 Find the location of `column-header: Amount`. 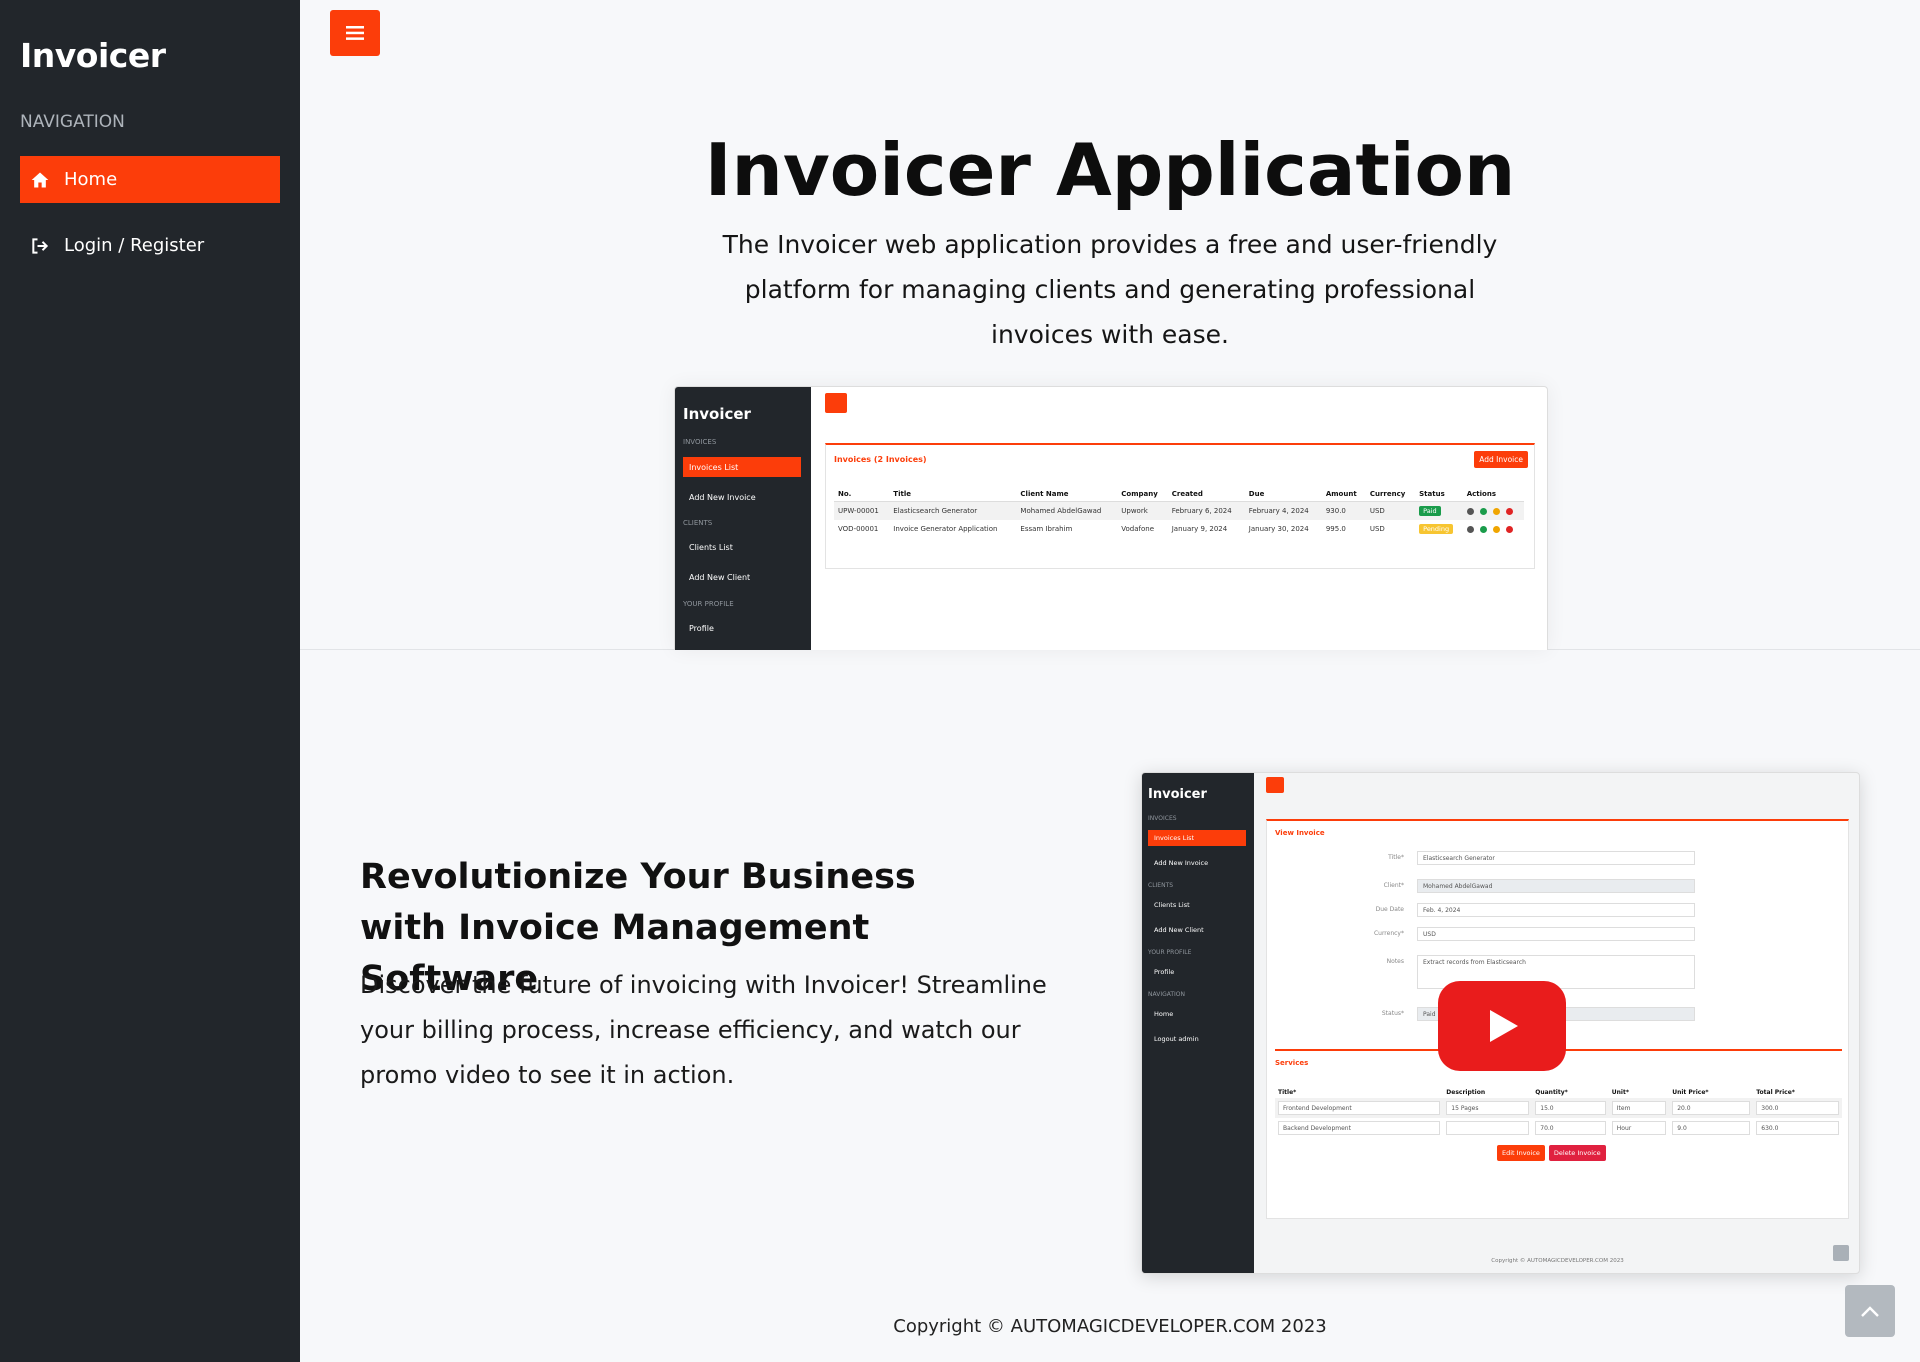

column-header: Amount is located at coordinates (1343, 494).